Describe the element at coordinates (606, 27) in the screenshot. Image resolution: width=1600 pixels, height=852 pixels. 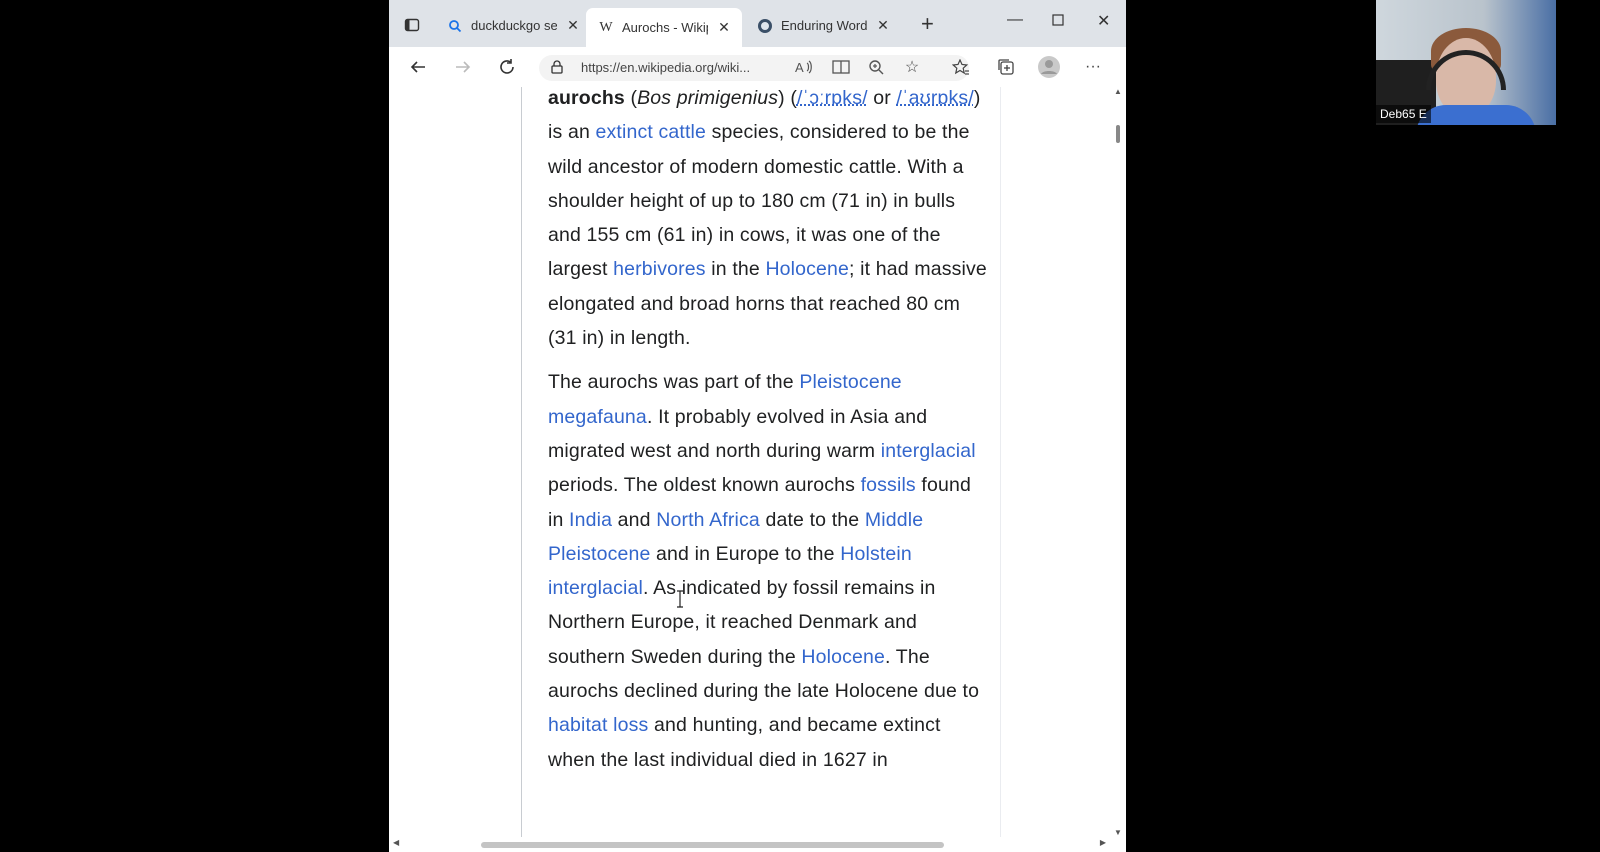
I see `wikipedia-icon: W` at that location.